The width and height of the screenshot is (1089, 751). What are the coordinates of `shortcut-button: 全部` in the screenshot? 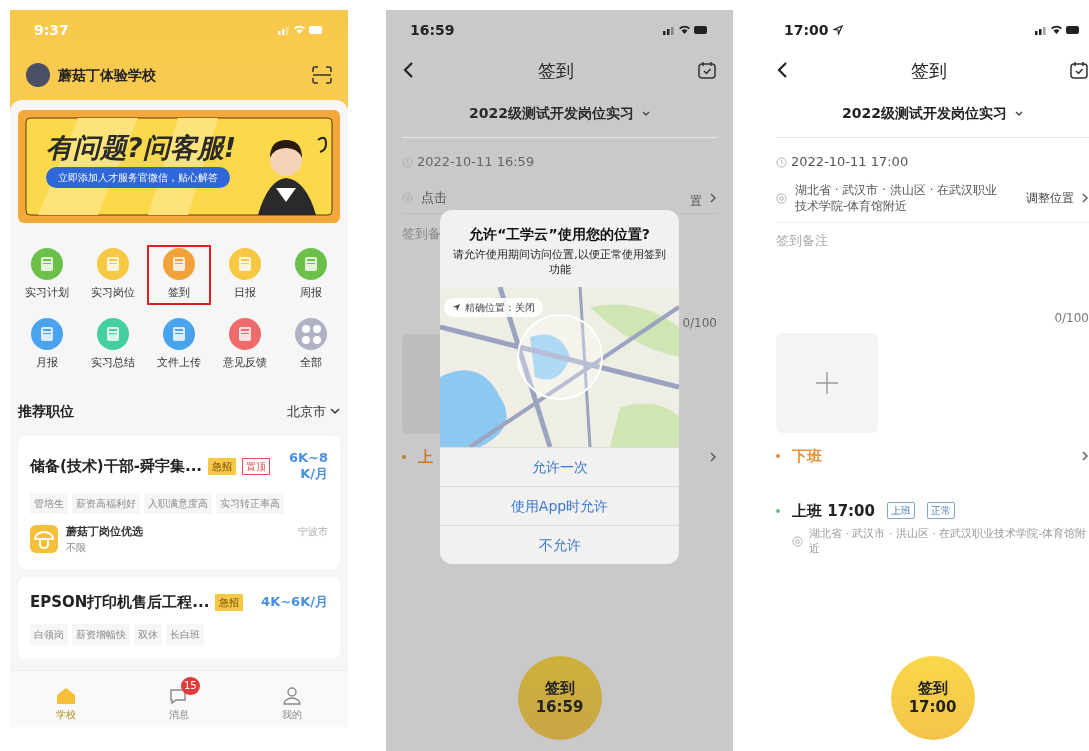 It's located at (311, 345).